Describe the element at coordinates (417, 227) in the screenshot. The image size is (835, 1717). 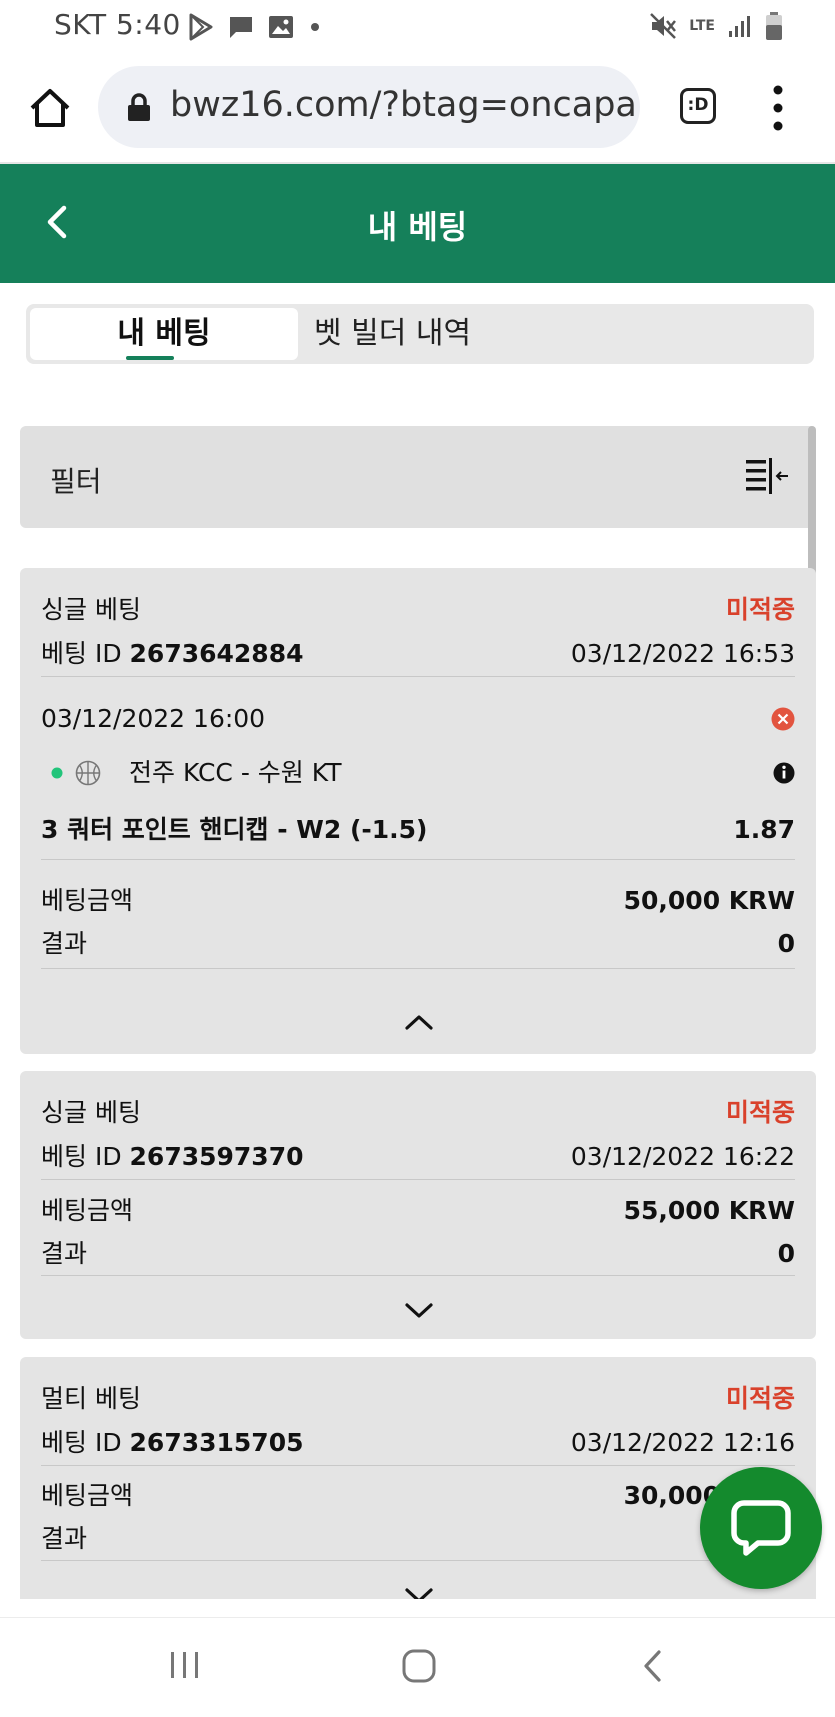
I see `page-title: 내 베팅` at that location.